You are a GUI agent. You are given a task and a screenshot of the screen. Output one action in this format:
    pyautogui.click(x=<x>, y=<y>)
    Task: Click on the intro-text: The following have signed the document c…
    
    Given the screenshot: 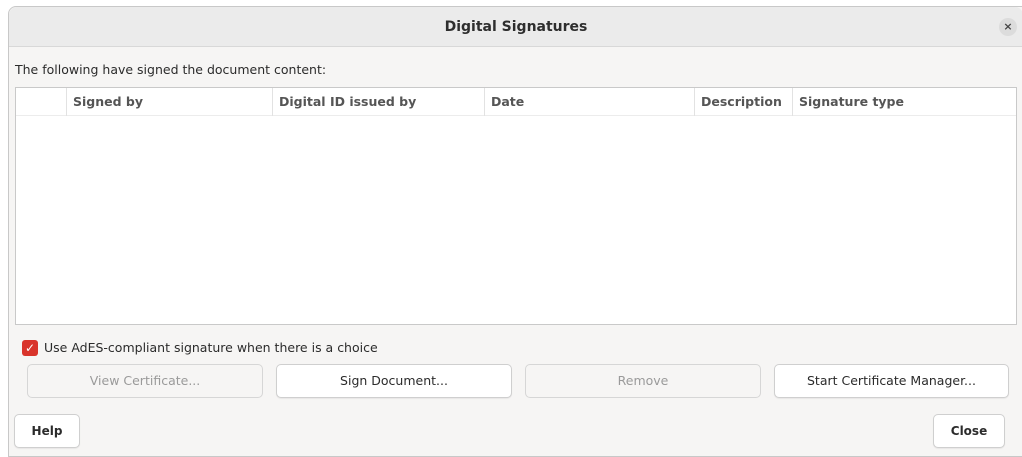 What is the action you would take?
    pyautogui.click(x=171, y=69)
    